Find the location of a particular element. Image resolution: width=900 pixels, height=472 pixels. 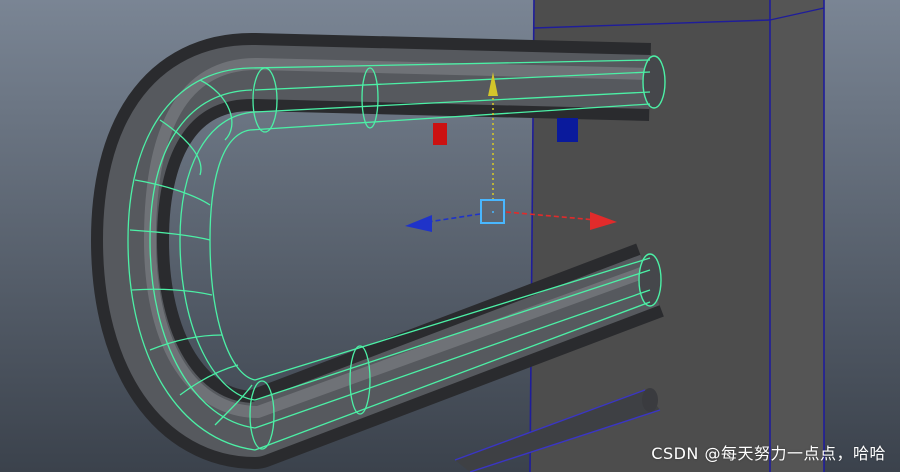

z-plane-handle is located at coordinates (567, 130).